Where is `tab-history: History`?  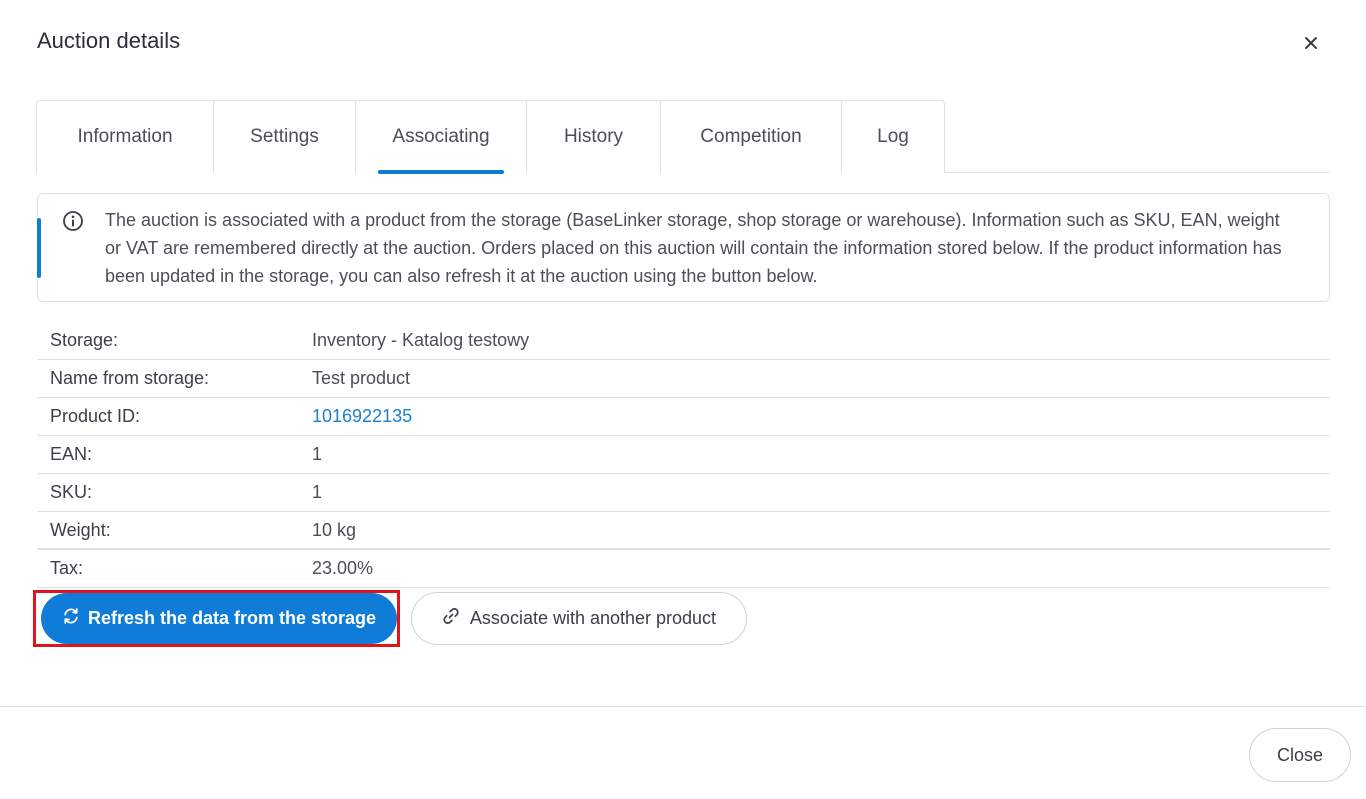
tab-history: History is located at coordinates (594, 137).